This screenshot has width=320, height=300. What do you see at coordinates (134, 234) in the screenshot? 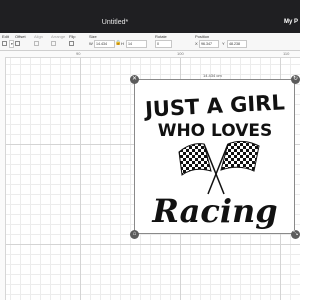
I see `lock-handle-icon: ⌂` at bounding box center [134, 234].